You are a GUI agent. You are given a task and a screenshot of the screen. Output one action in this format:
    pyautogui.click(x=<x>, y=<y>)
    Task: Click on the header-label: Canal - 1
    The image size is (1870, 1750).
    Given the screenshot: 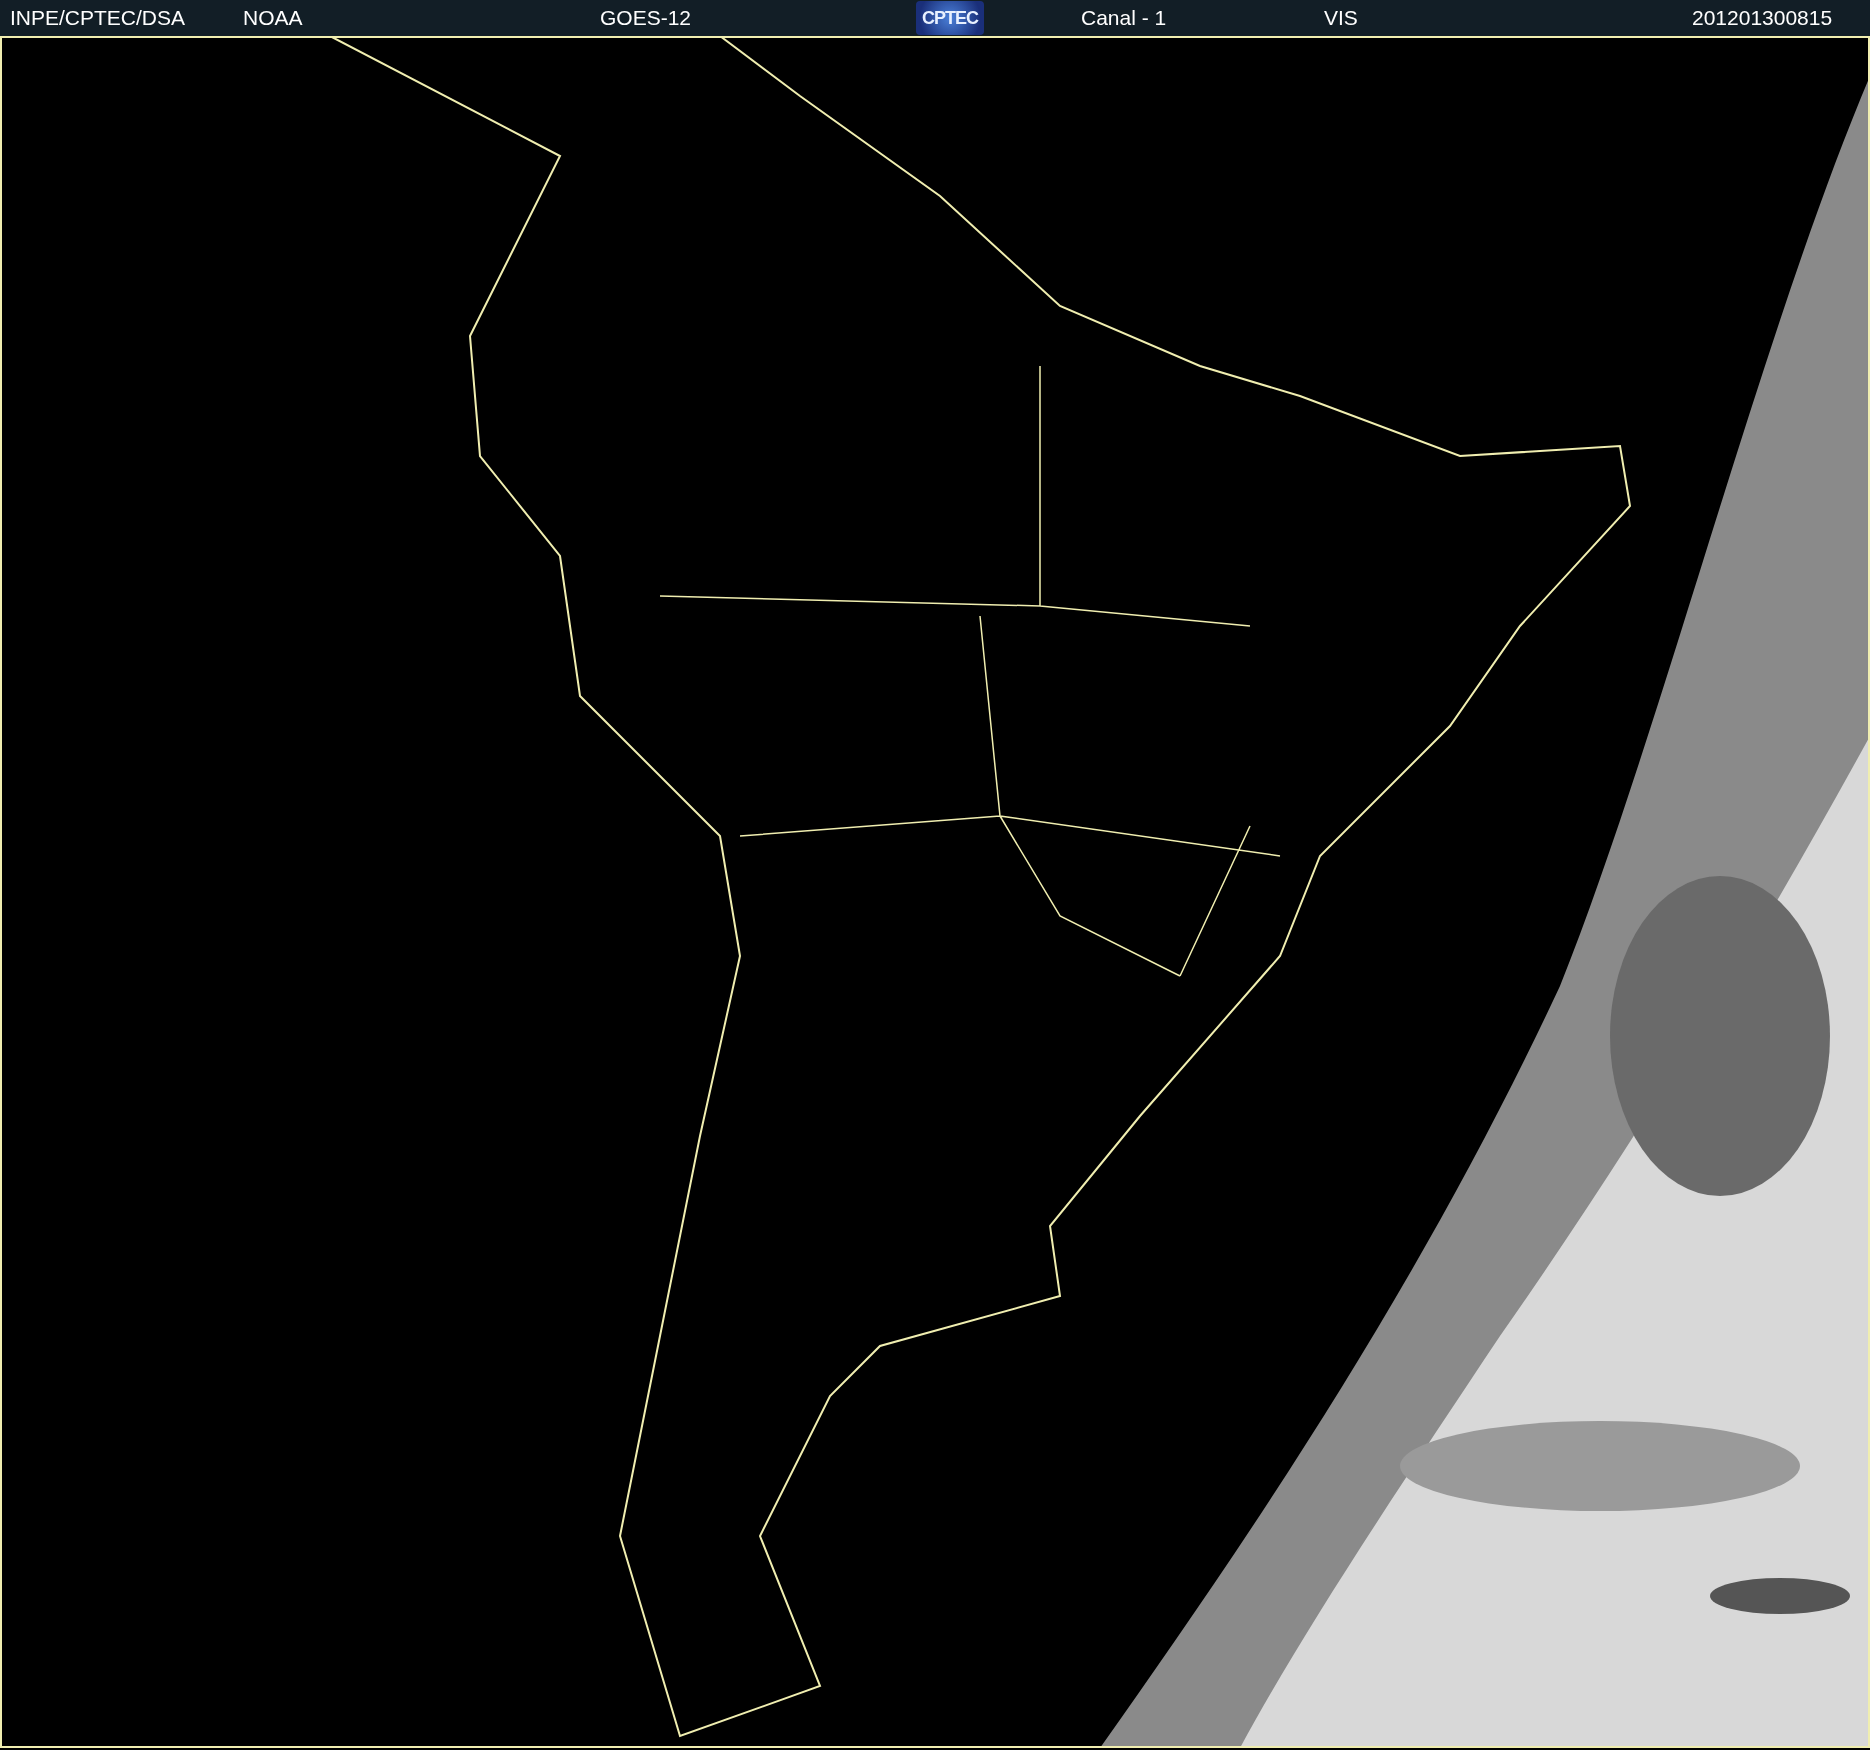 What is the action you would take?
    pyautogui.click(x=1124, y=18)
    